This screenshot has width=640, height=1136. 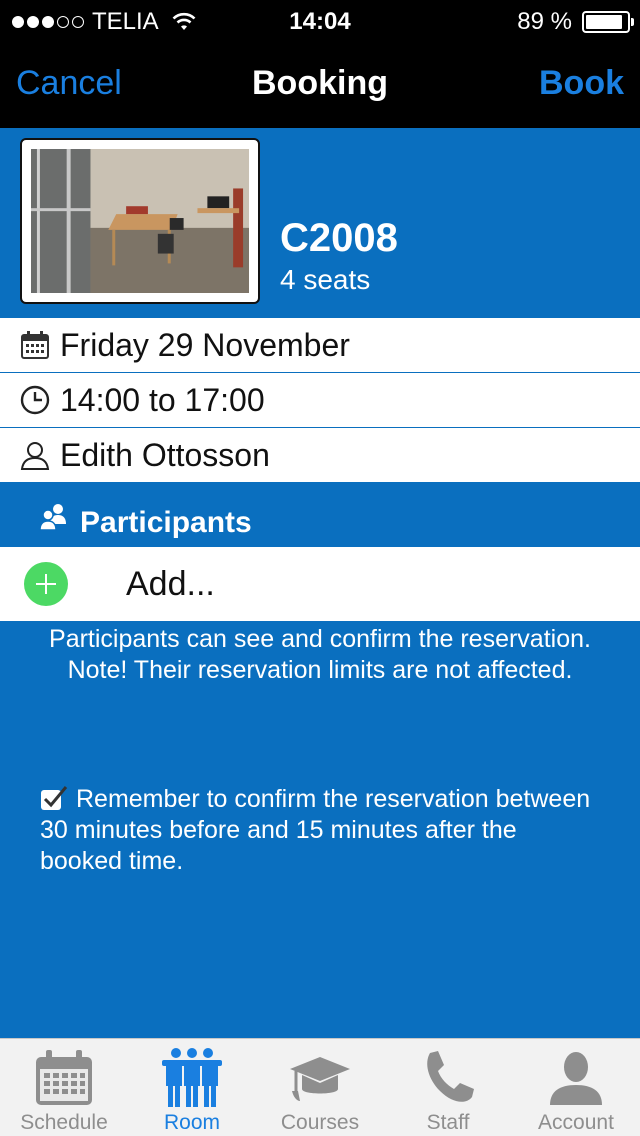 I want to click on tab-label: Staff, so click(x=448, y=1122).